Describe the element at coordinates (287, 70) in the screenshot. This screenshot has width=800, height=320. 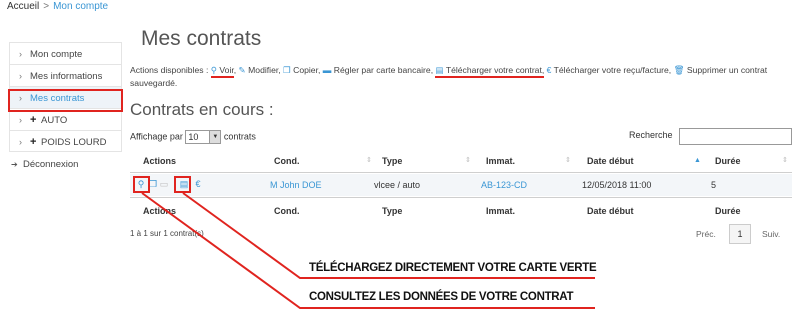
I see `copy-icon: ❐` at that location.